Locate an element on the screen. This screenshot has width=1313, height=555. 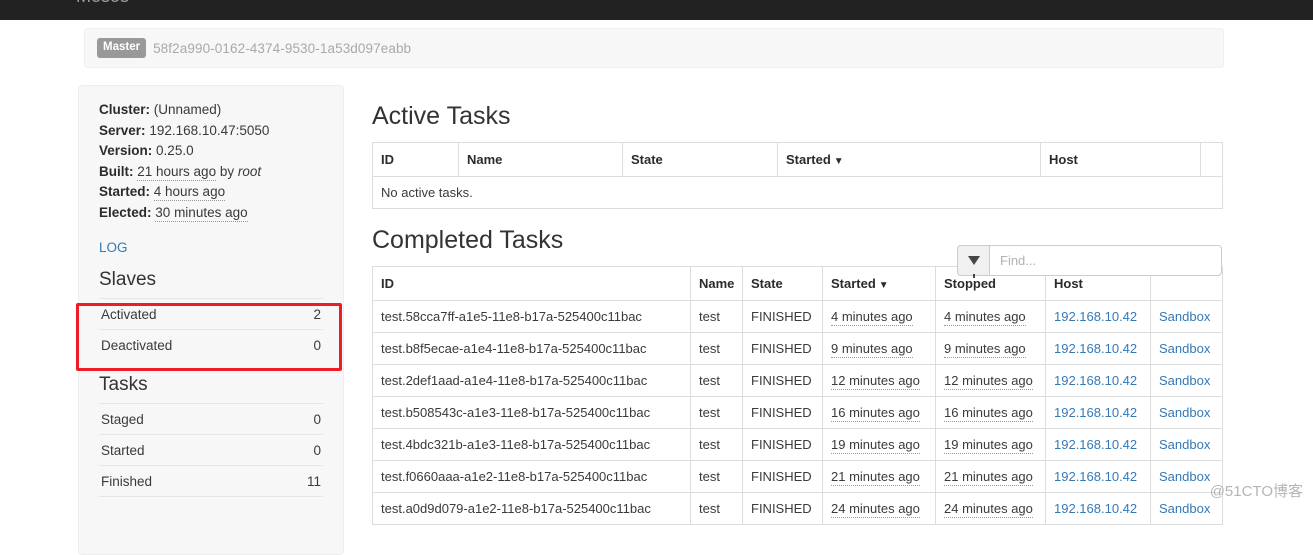
completed-col-started-label: Started is located at coordinates (853, 283).